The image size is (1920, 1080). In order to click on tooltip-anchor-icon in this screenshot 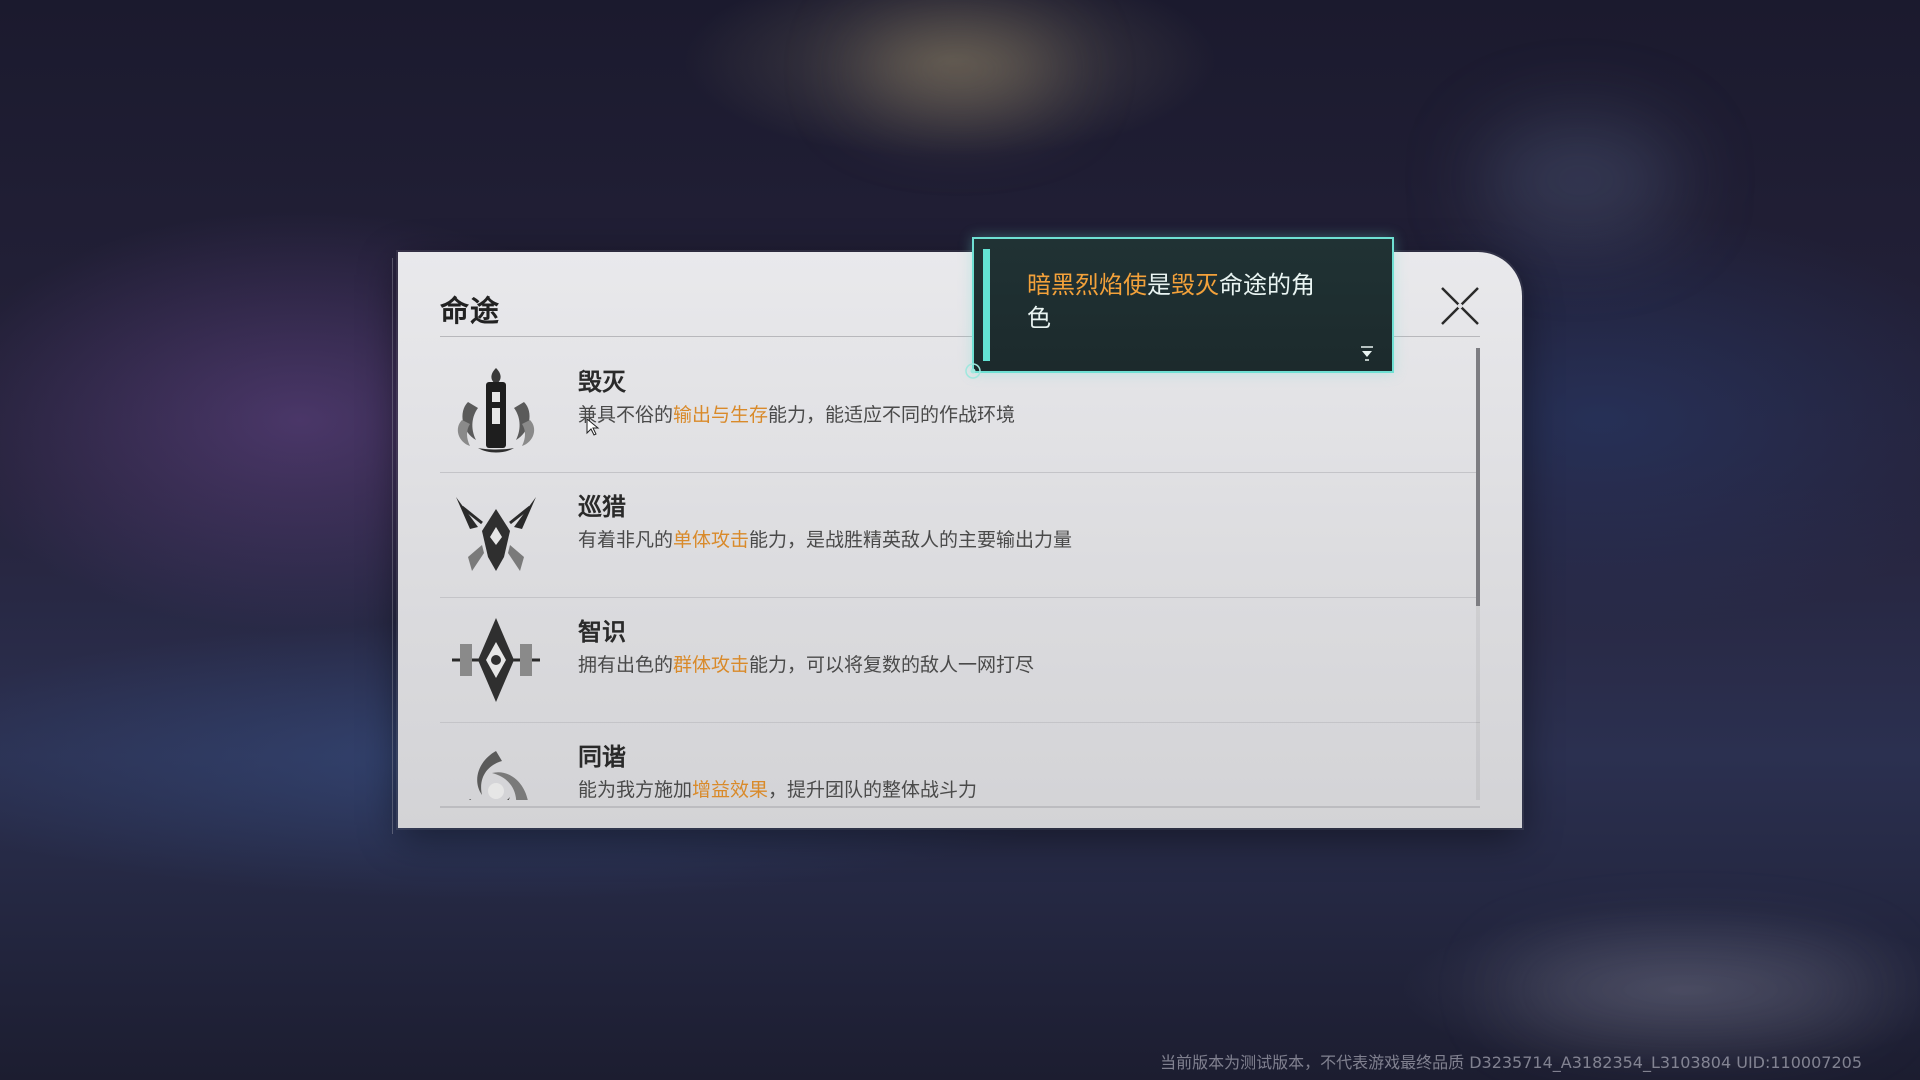, I will do `click(973, 371)`.